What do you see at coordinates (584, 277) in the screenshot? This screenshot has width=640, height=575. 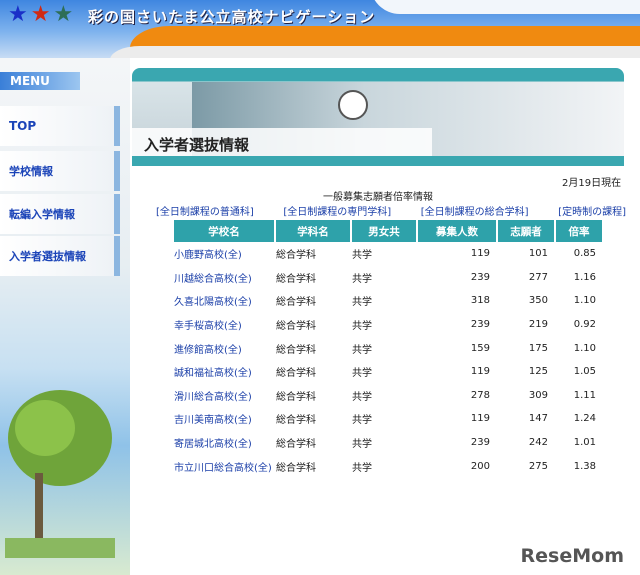 I see `ratio: 1.16` at bounding box center [584, 277].